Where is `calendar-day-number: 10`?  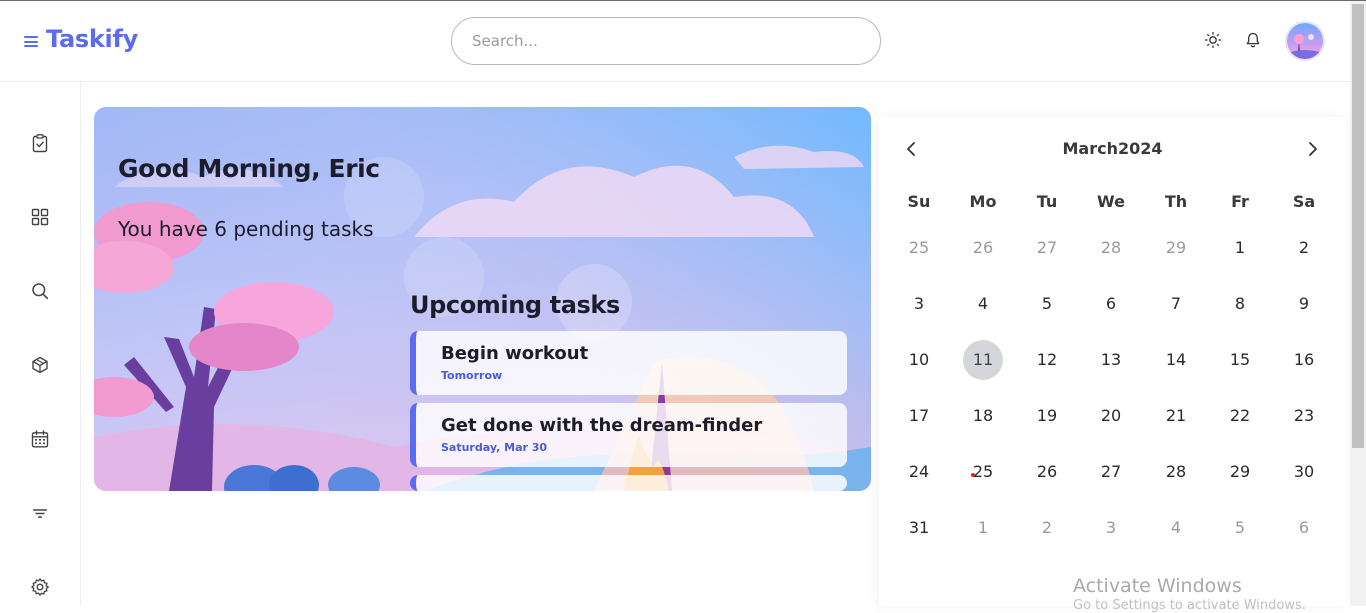 calendar-day-number: 10 is located at coordinates (919, 359).